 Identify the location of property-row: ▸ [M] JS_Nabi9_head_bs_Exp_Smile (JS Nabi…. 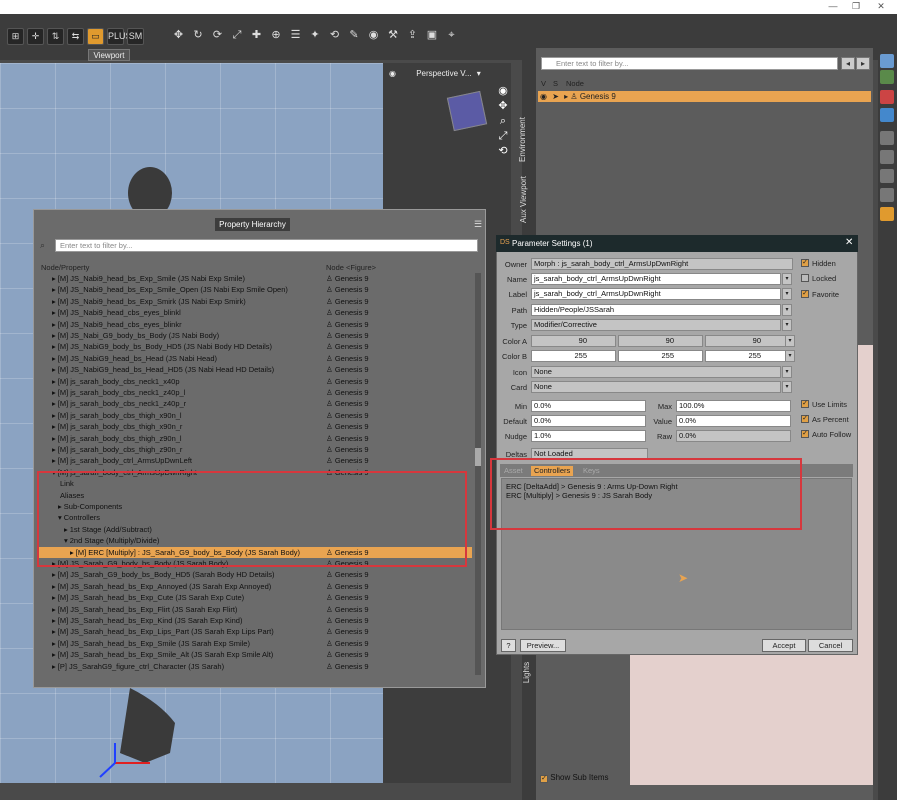
(254, 278).